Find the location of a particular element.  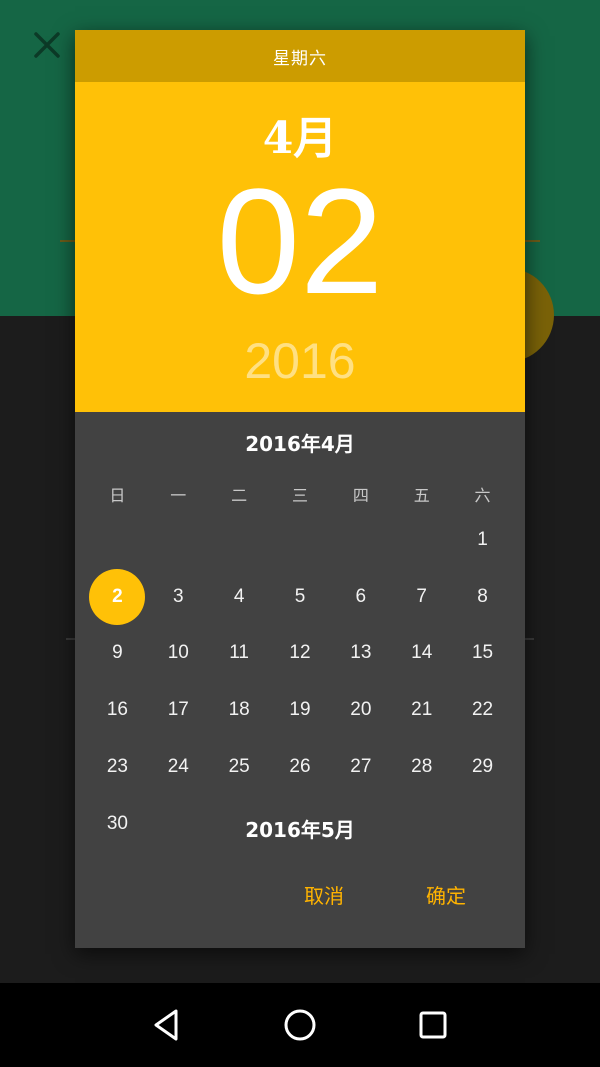

weekday-label: 五 is located at coordinates (421, 495).